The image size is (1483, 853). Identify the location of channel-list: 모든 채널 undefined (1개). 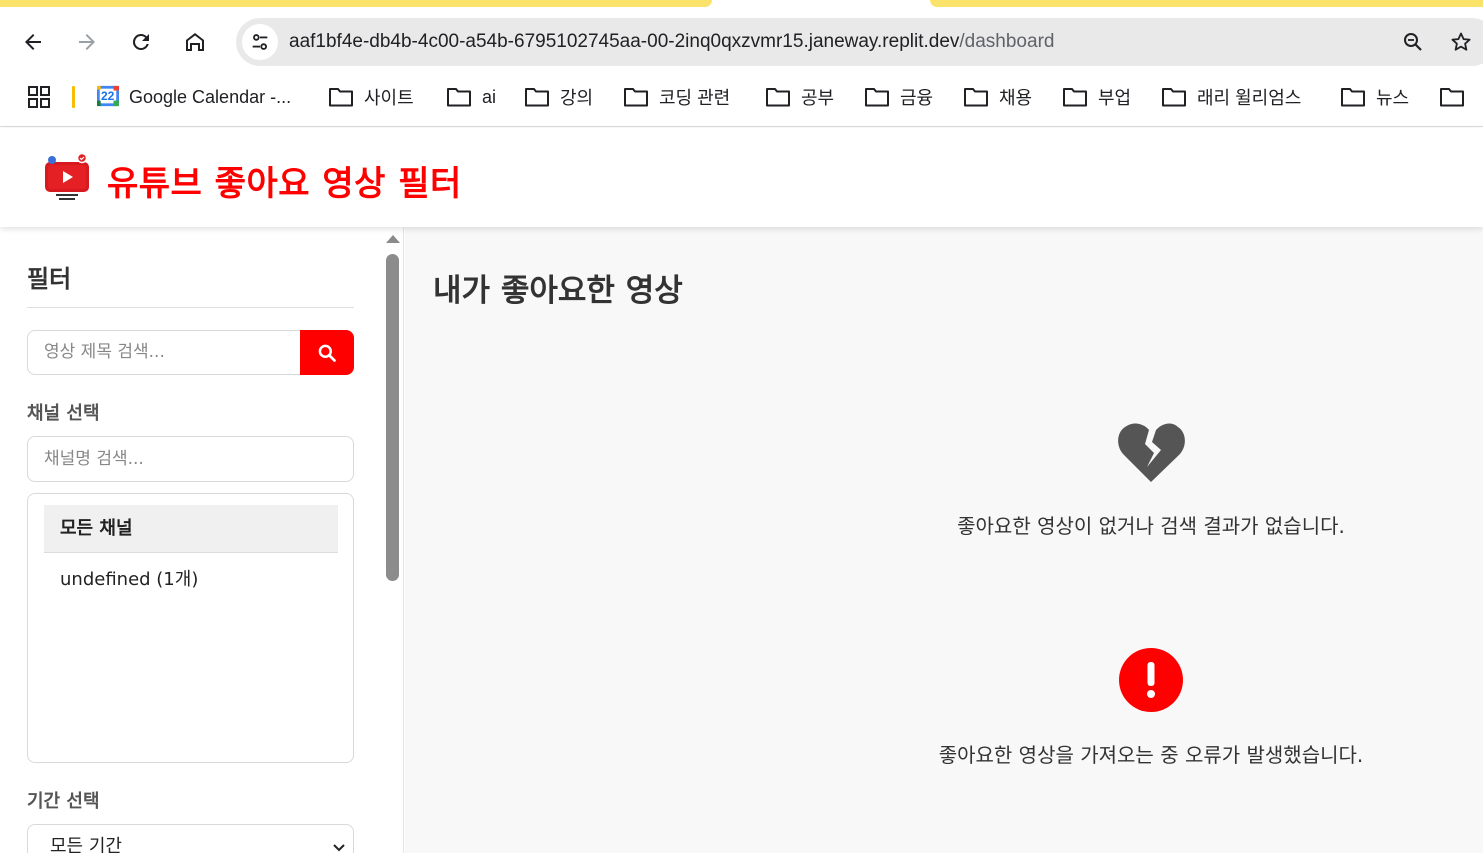
(190, 628).